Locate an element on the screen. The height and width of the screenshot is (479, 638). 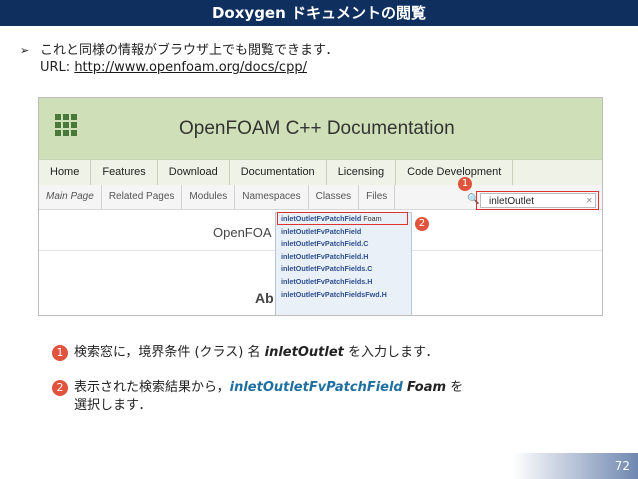
search-result-item: inletOutletFvPatchFields.H is located at coordinates (343, 282).